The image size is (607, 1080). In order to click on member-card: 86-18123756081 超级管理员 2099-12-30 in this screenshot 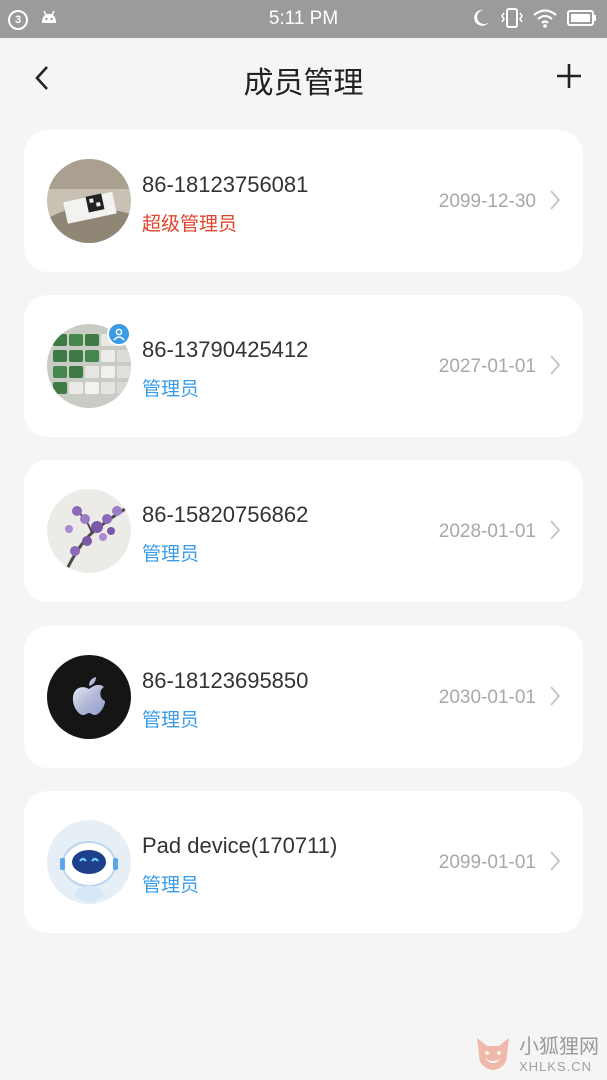, I will do `click(303, 201)`.